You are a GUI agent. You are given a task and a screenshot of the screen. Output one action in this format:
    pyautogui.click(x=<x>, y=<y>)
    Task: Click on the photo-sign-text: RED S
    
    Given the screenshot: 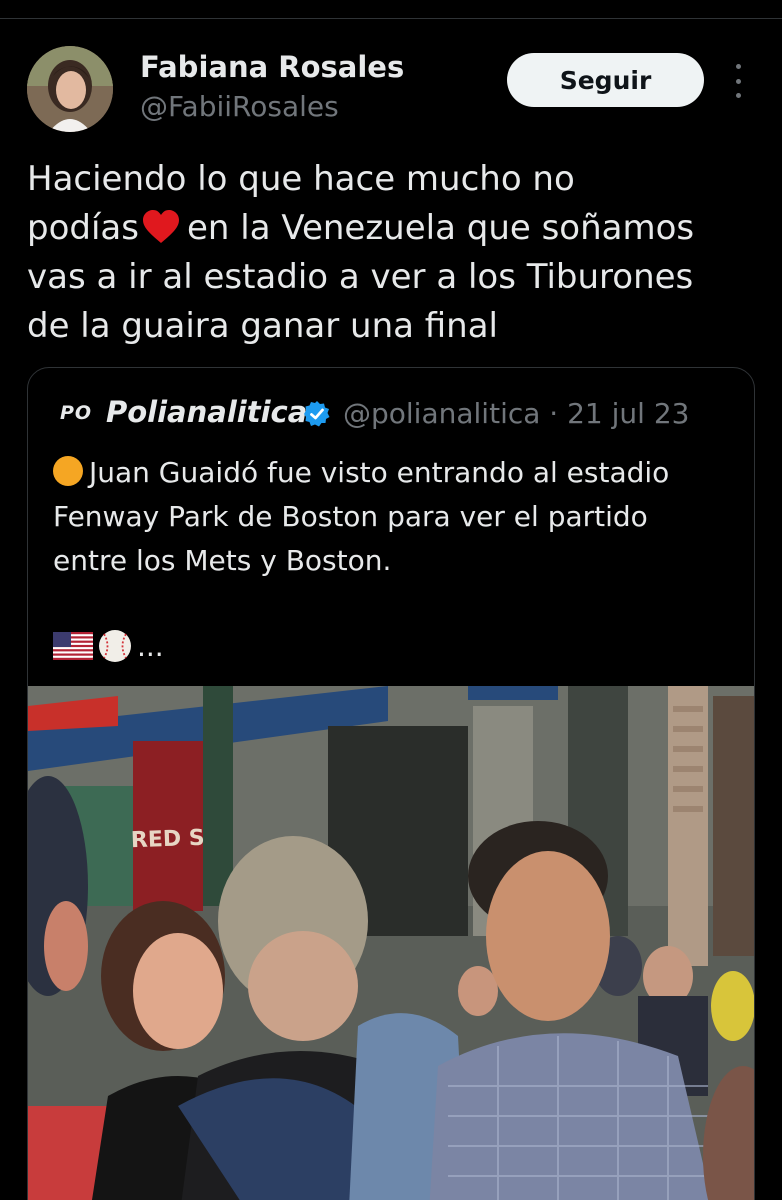 What is the action you would take?
    pyautogui.click(x=167, y=840)
    